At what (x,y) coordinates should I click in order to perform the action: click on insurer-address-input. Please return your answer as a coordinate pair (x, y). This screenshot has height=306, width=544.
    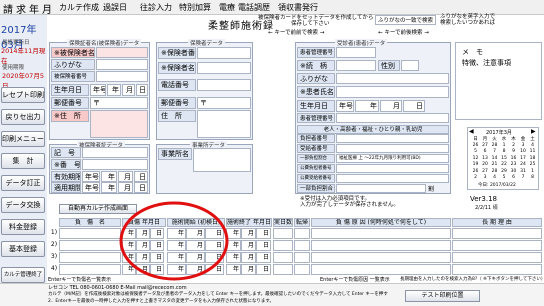
    Looking at the image, I should click on (224, 124).